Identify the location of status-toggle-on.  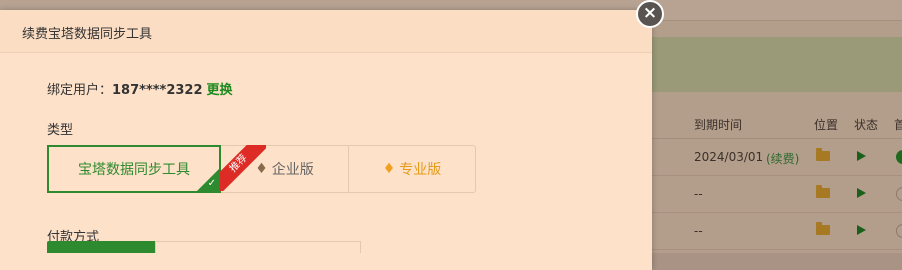
(899, 157).